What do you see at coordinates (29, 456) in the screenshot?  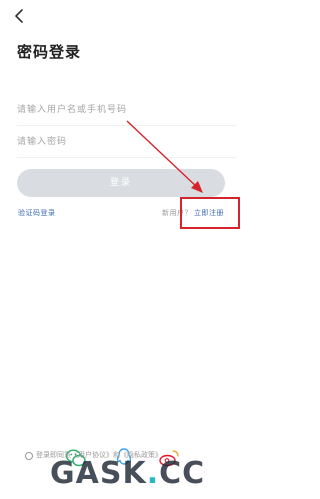 I see `agreement-checkbox` at bounding box center [29, 456].